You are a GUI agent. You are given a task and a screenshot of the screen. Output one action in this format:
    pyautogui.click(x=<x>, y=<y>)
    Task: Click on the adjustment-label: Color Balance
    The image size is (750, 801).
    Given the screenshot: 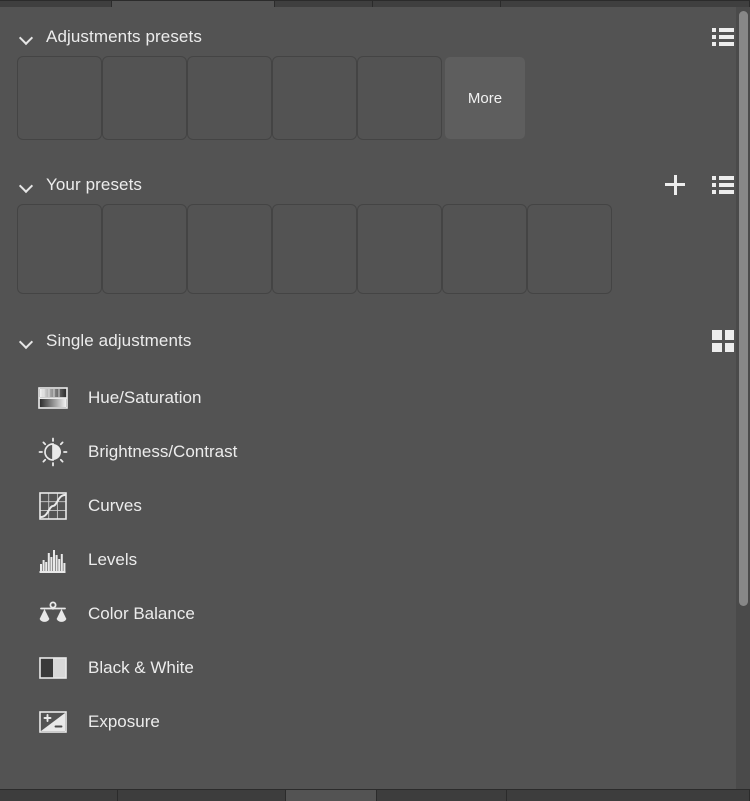 What is the action you would take?
    pyautogui.click(x=141, y=613)
    